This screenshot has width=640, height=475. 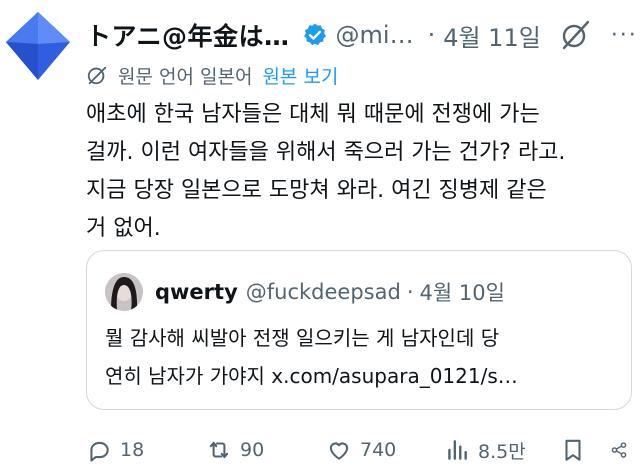 I want to click on bookmark-icon, so click(x=573, y=450).